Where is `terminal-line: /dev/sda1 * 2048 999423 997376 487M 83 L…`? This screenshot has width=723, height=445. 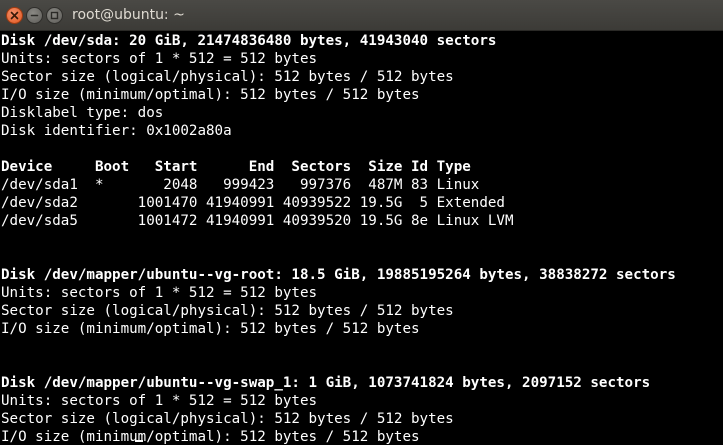 terminal-line: /dev/sda1 * 2048 999423 997376 487M 83 L… is located at coordinates (240, 185).